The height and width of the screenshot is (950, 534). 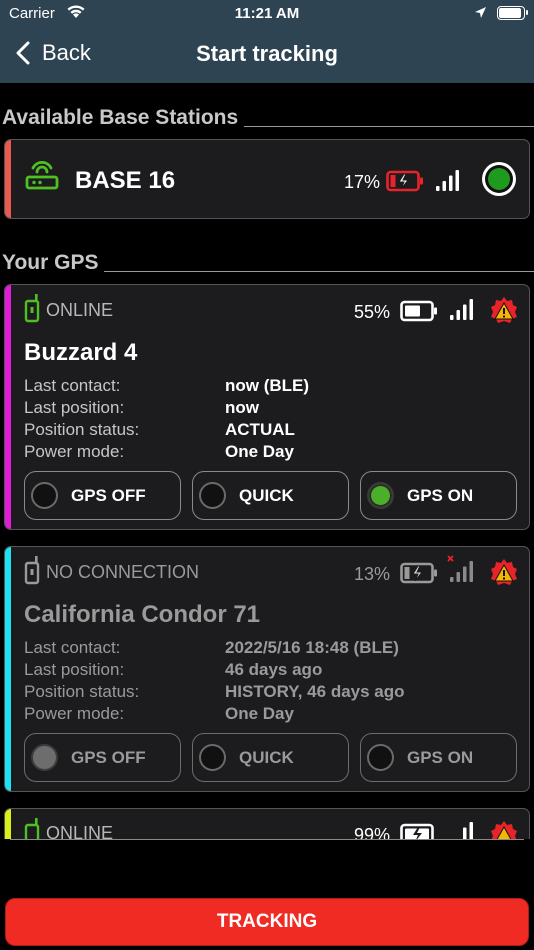 What do you see at coordinates (267, 839) in the screenshot?
I see `list-bottom-divider` at bounding box center [267, 839].